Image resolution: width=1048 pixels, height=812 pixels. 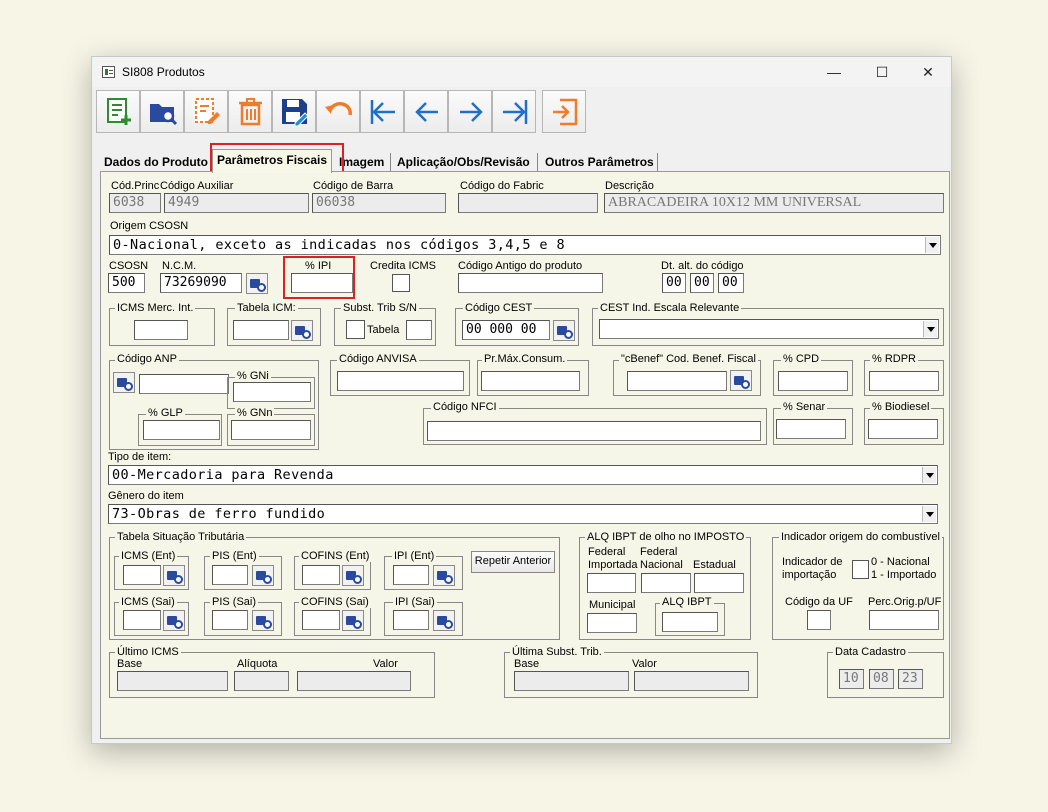 I want to click on anvisa-field, so click(x=400, y=381).